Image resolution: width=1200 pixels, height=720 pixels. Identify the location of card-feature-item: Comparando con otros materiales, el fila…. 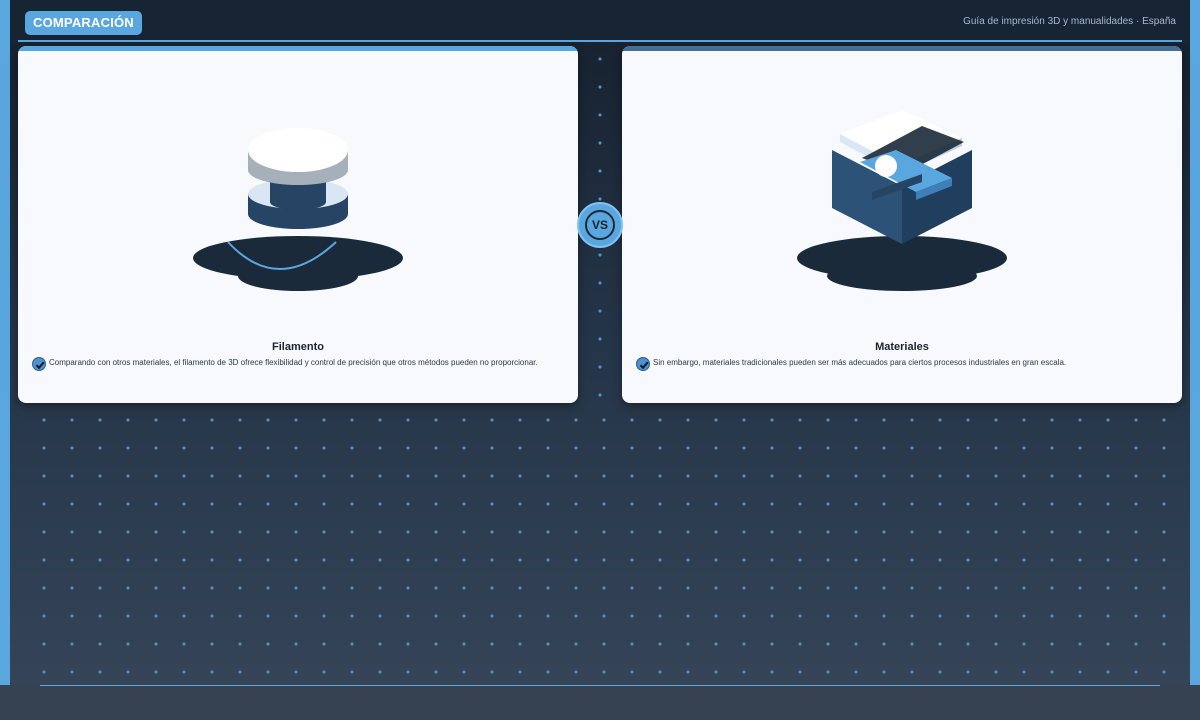
(298, 367).